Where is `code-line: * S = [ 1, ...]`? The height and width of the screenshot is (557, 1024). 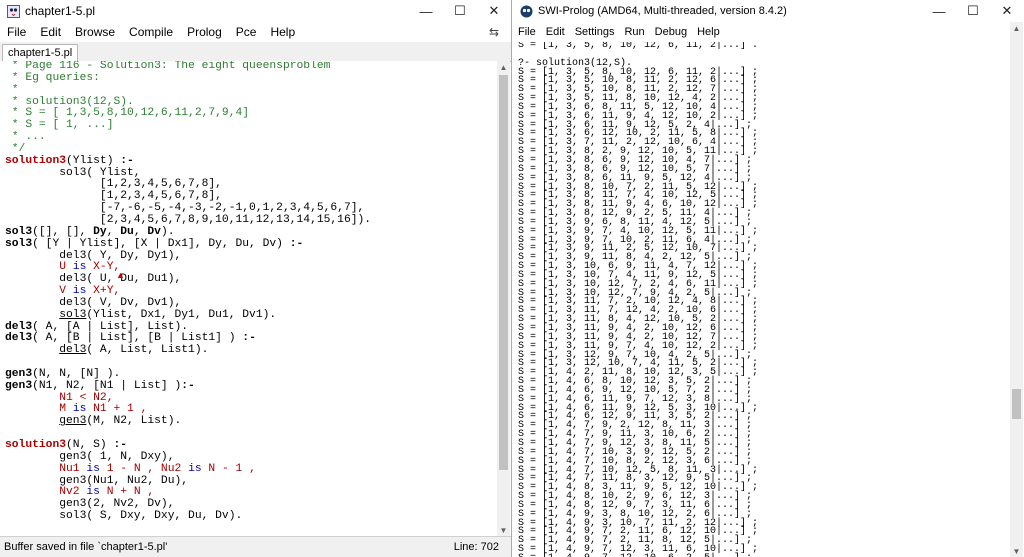 code-line: * S = [ 1, ...] is located at coordinates (251, 125).